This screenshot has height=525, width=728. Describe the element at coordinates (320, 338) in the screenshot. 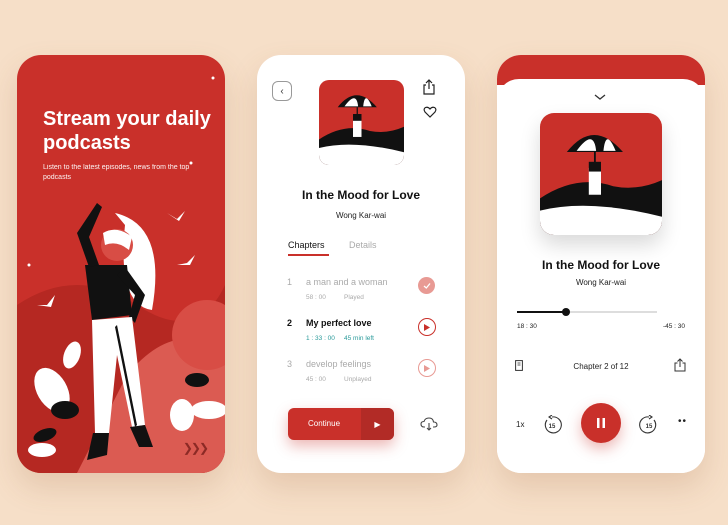

I see `chapter-duration: 1 : 33 : 00` at that location.